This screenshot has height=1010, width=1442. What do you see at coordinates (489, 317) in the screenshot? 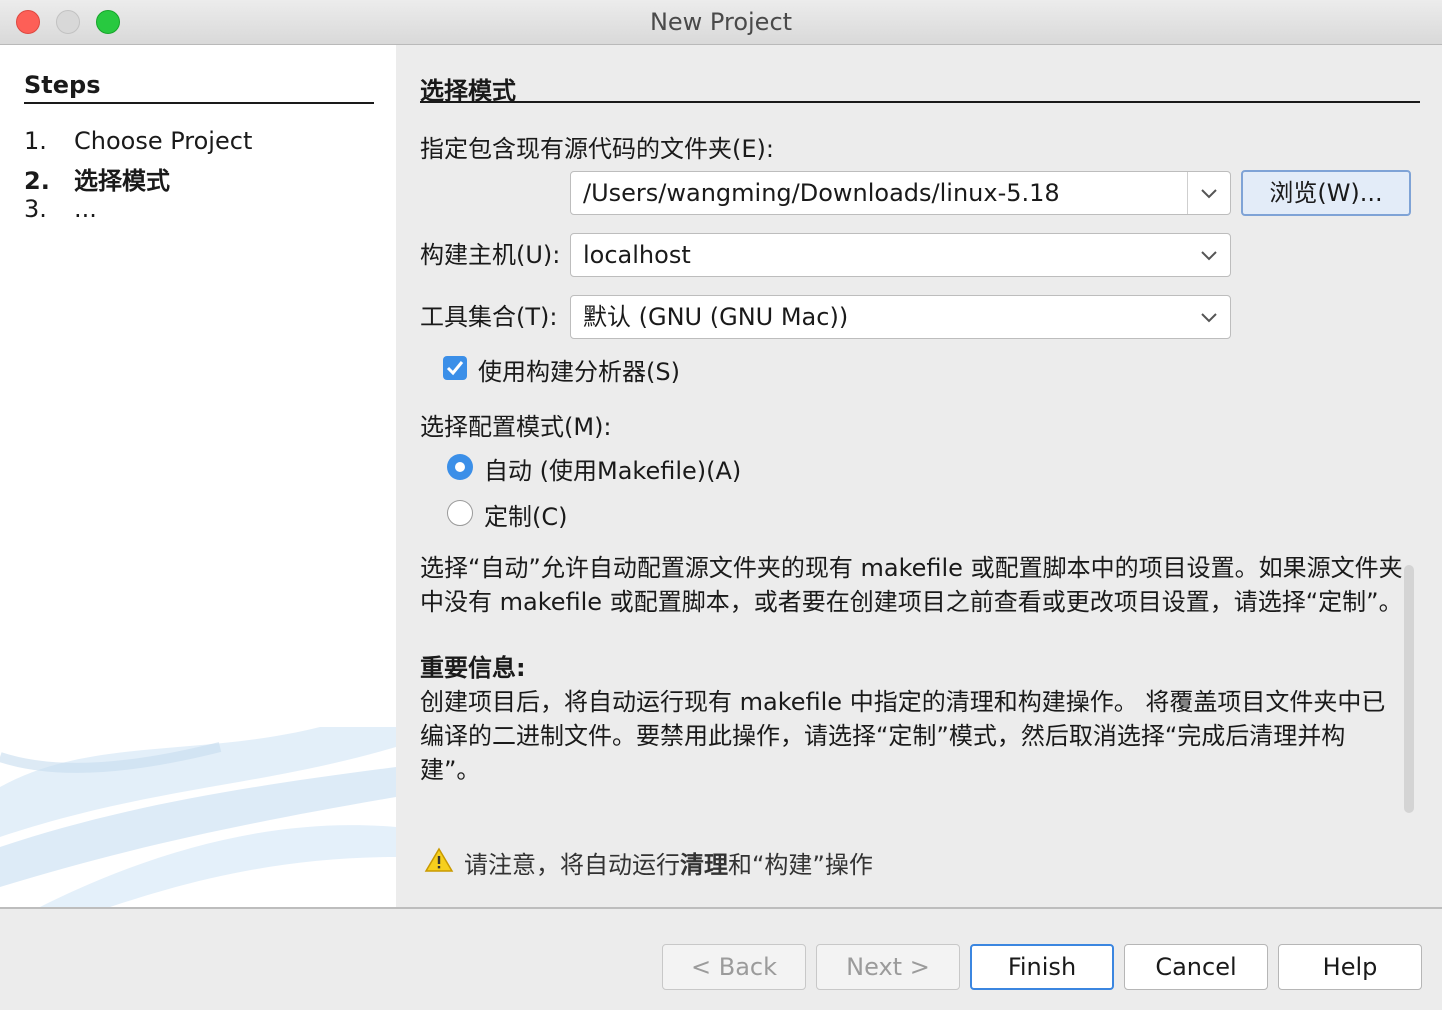
I see `toolset-label: 工具集合(T):` at bounding box center [489, 317].